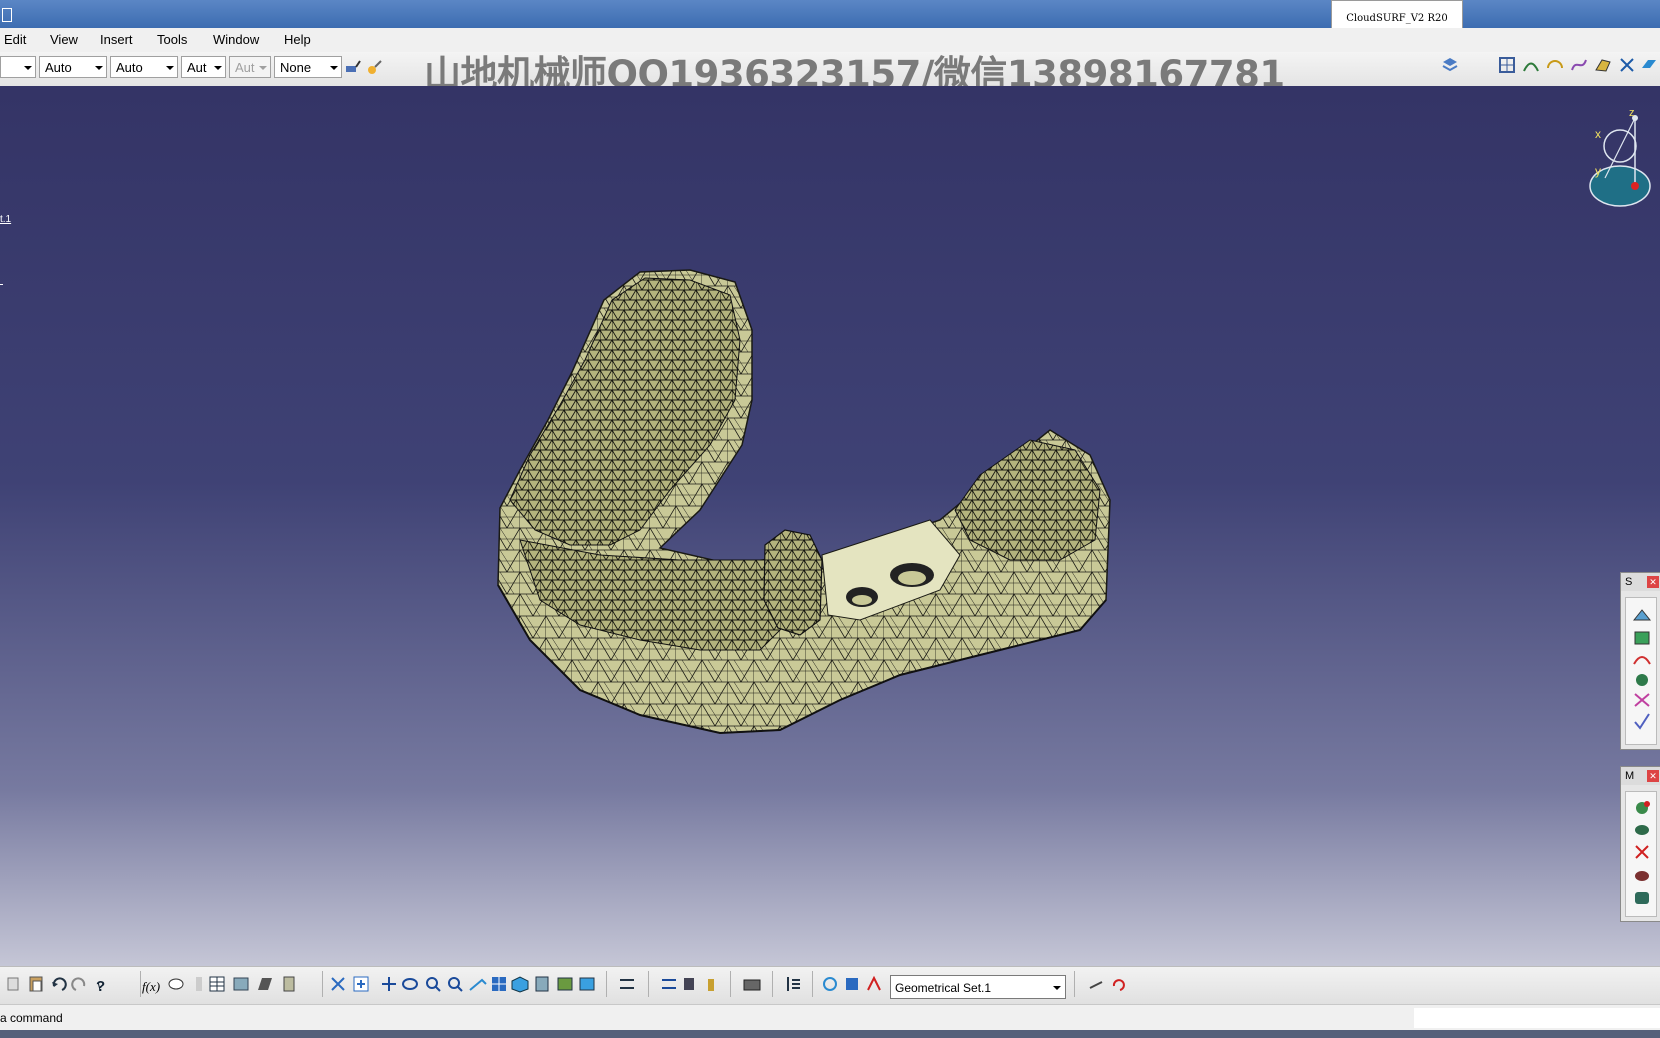  I want to click on mesh-create-icon, so click(1643, 807).